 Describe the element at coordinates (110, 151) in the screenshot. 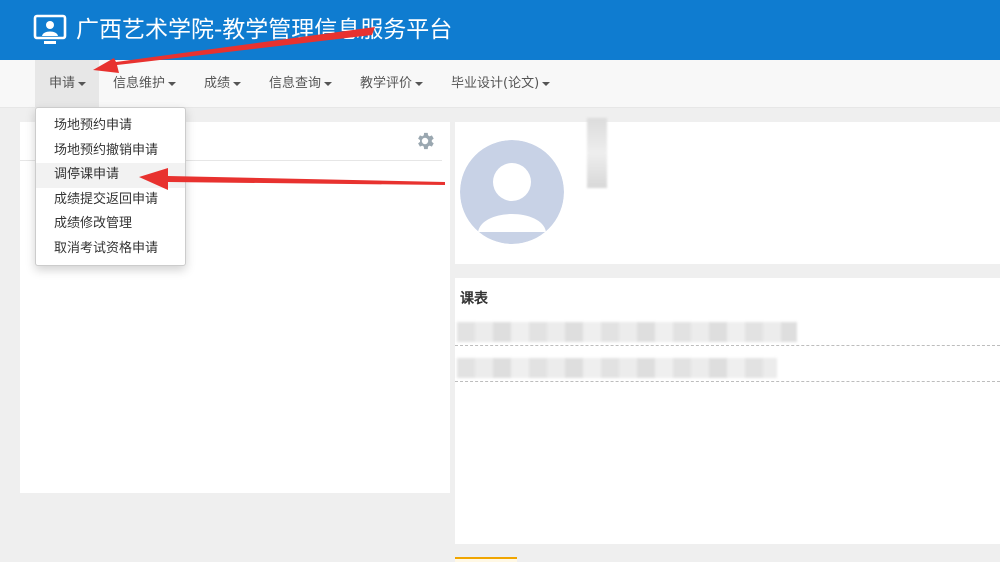

I see `menu-item-venue-cancel: 场地预约撤销申请` at that location.